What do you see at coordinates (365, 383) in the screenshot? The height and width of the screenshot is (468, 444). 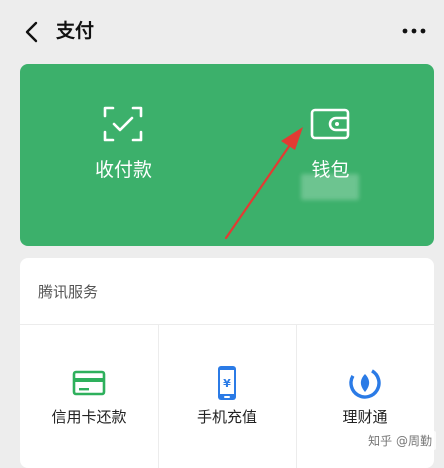 I see `wealth-icon` at bounding box center [365, 383].